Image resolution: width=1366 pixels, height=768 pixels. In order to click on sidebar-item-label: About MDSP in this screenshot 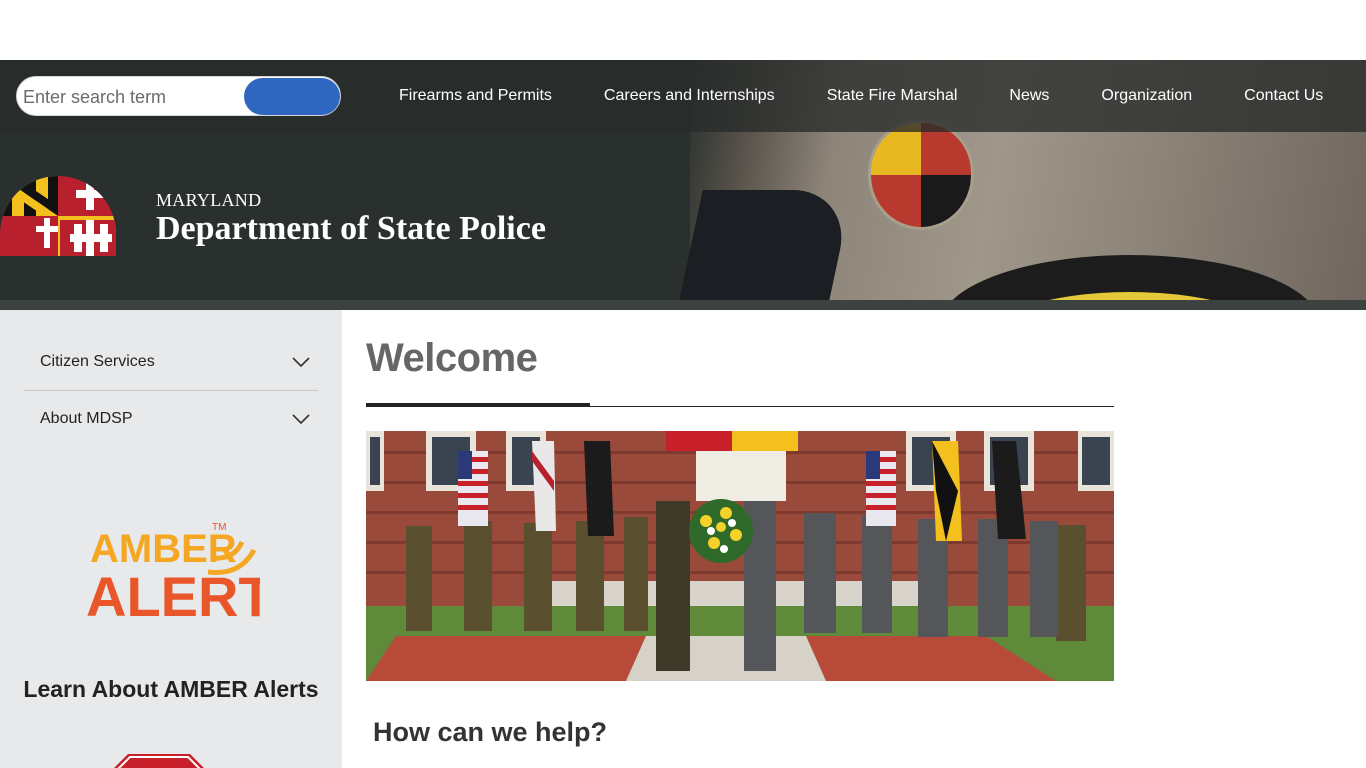, I will do `click(86, 418)`.